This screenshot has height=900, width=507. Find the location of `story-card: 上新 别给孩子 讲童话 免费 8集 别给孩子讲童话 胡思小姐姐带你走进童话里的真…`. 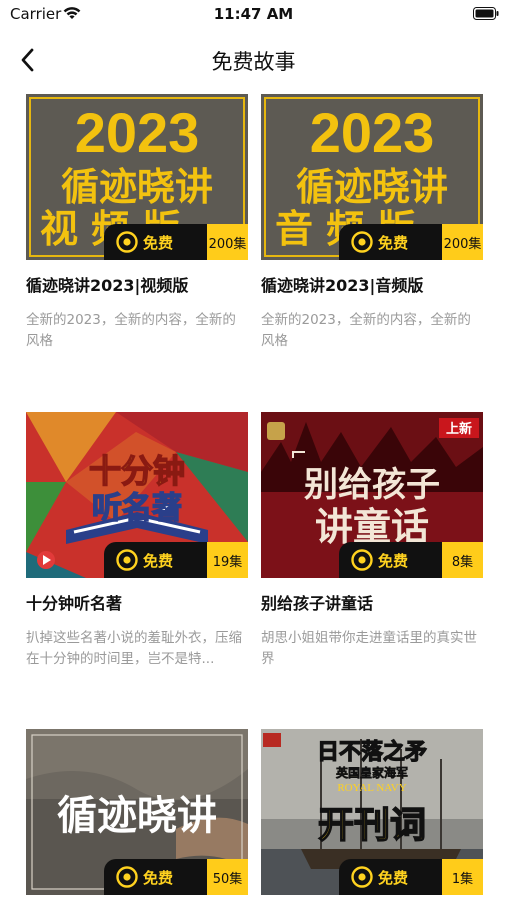

story-card: 上新 别给孩子 讲童话 免费 8集 别给孩子讲童话 胡思小姐姐带你走进童话里的真… is located at coordinates (372, 541).